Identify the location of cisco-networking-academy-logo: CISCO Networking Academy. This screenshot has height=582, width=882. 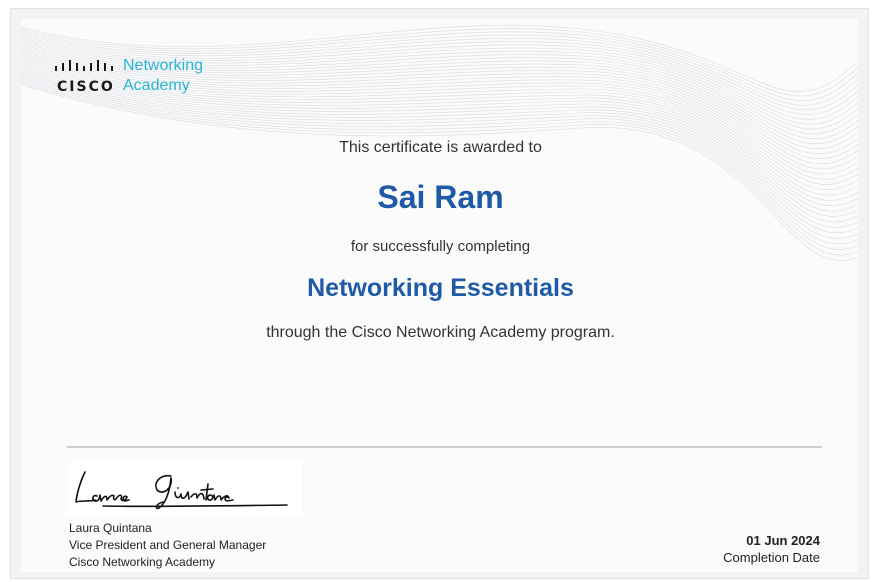
(143, 81).